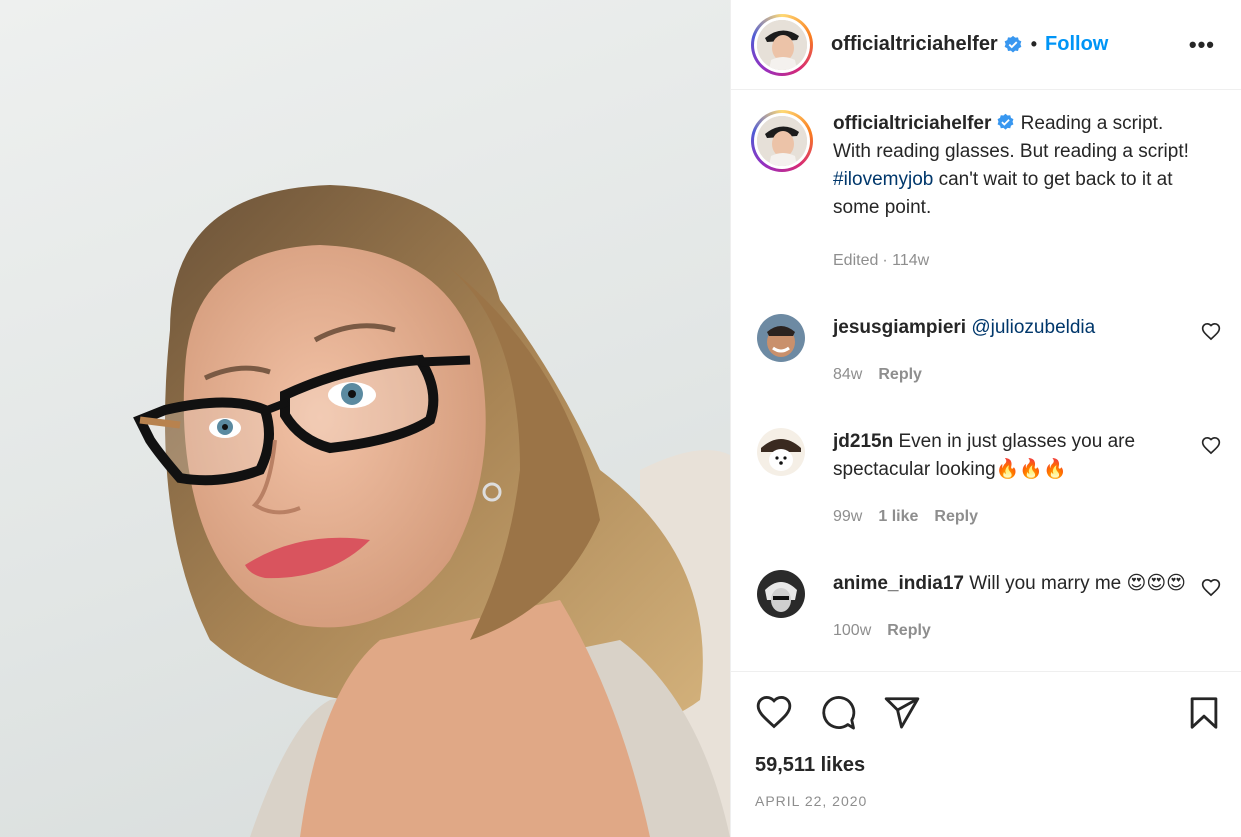  Describe the element at coordinates (1074, 583) in the screenshot. I see `comment-body: Will you marry me 😍😍😍` at that location.